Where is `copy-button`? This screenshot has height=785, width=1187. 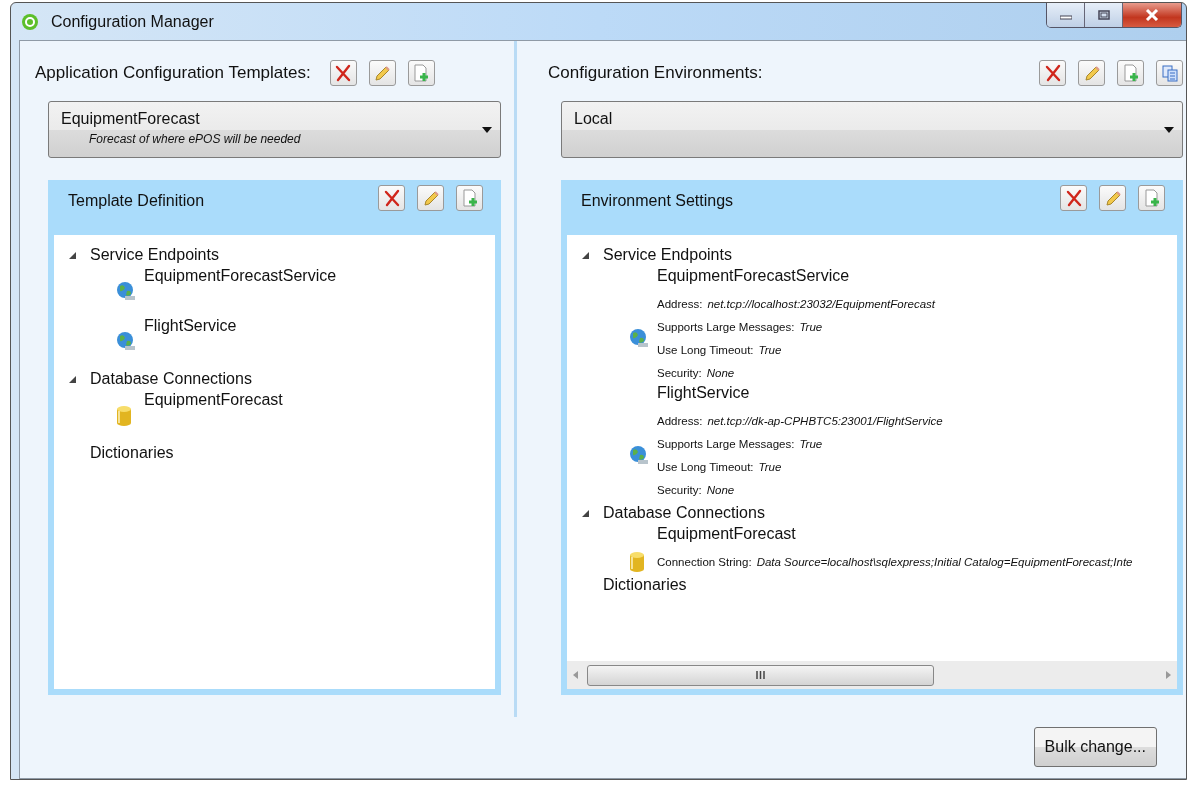 copy-button is located at coordinates (1169, 73).